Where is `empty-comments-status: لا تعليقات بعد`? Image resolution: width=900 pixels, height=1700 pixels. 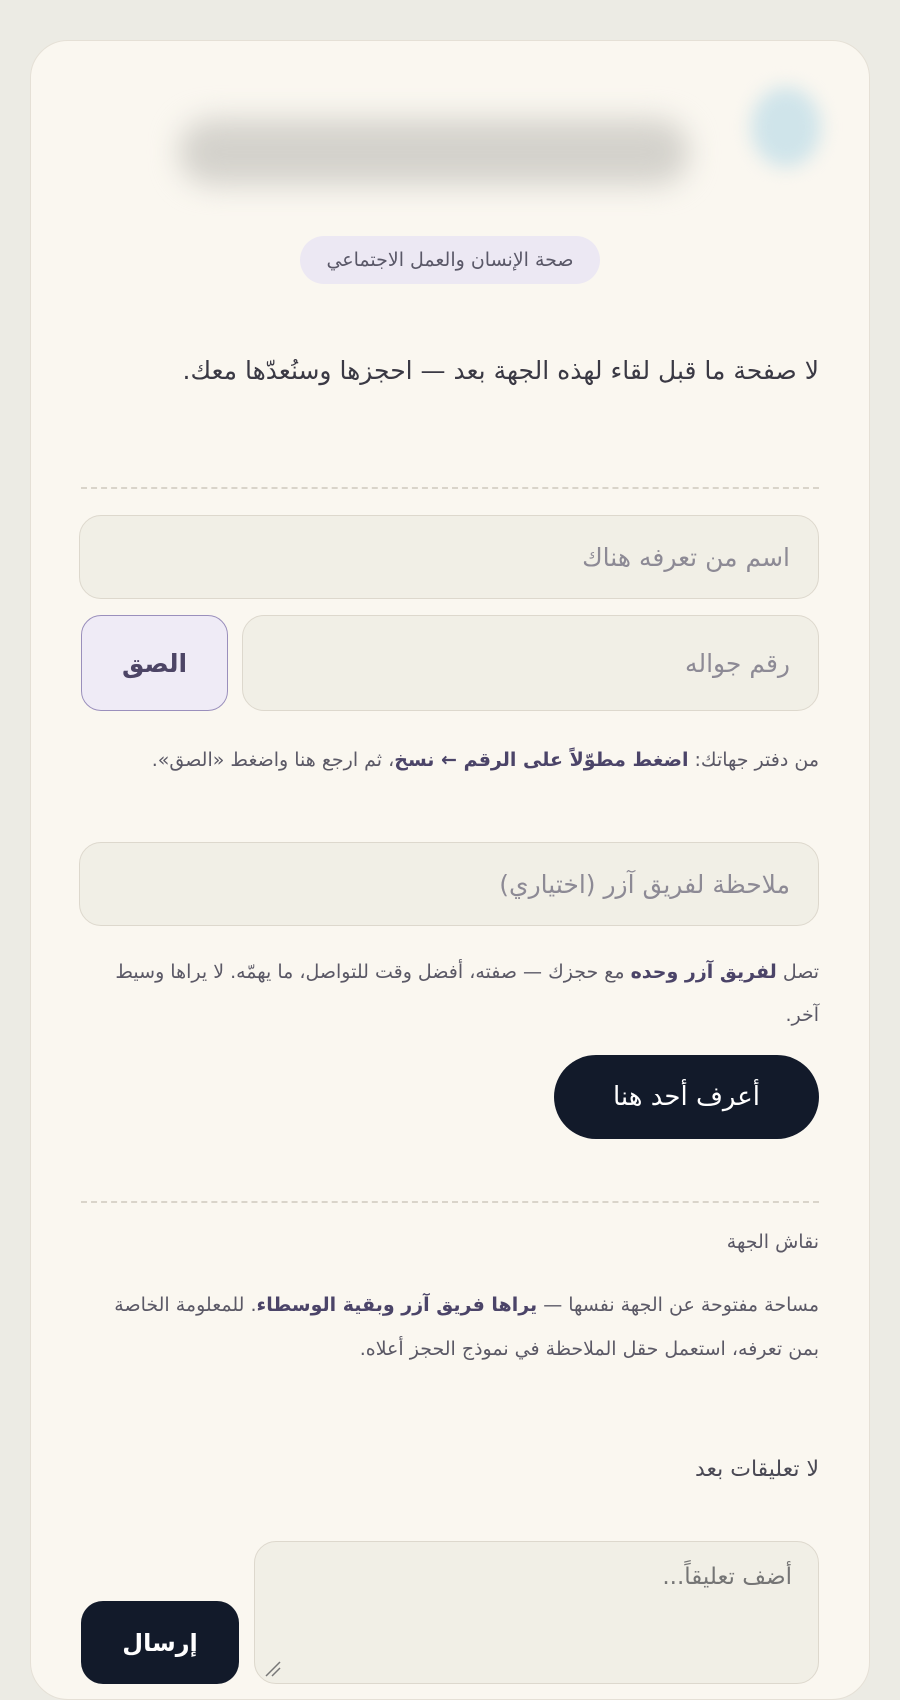 empty-comments-status: لا تعليقات بعد is located at coordinates (756, 1469).